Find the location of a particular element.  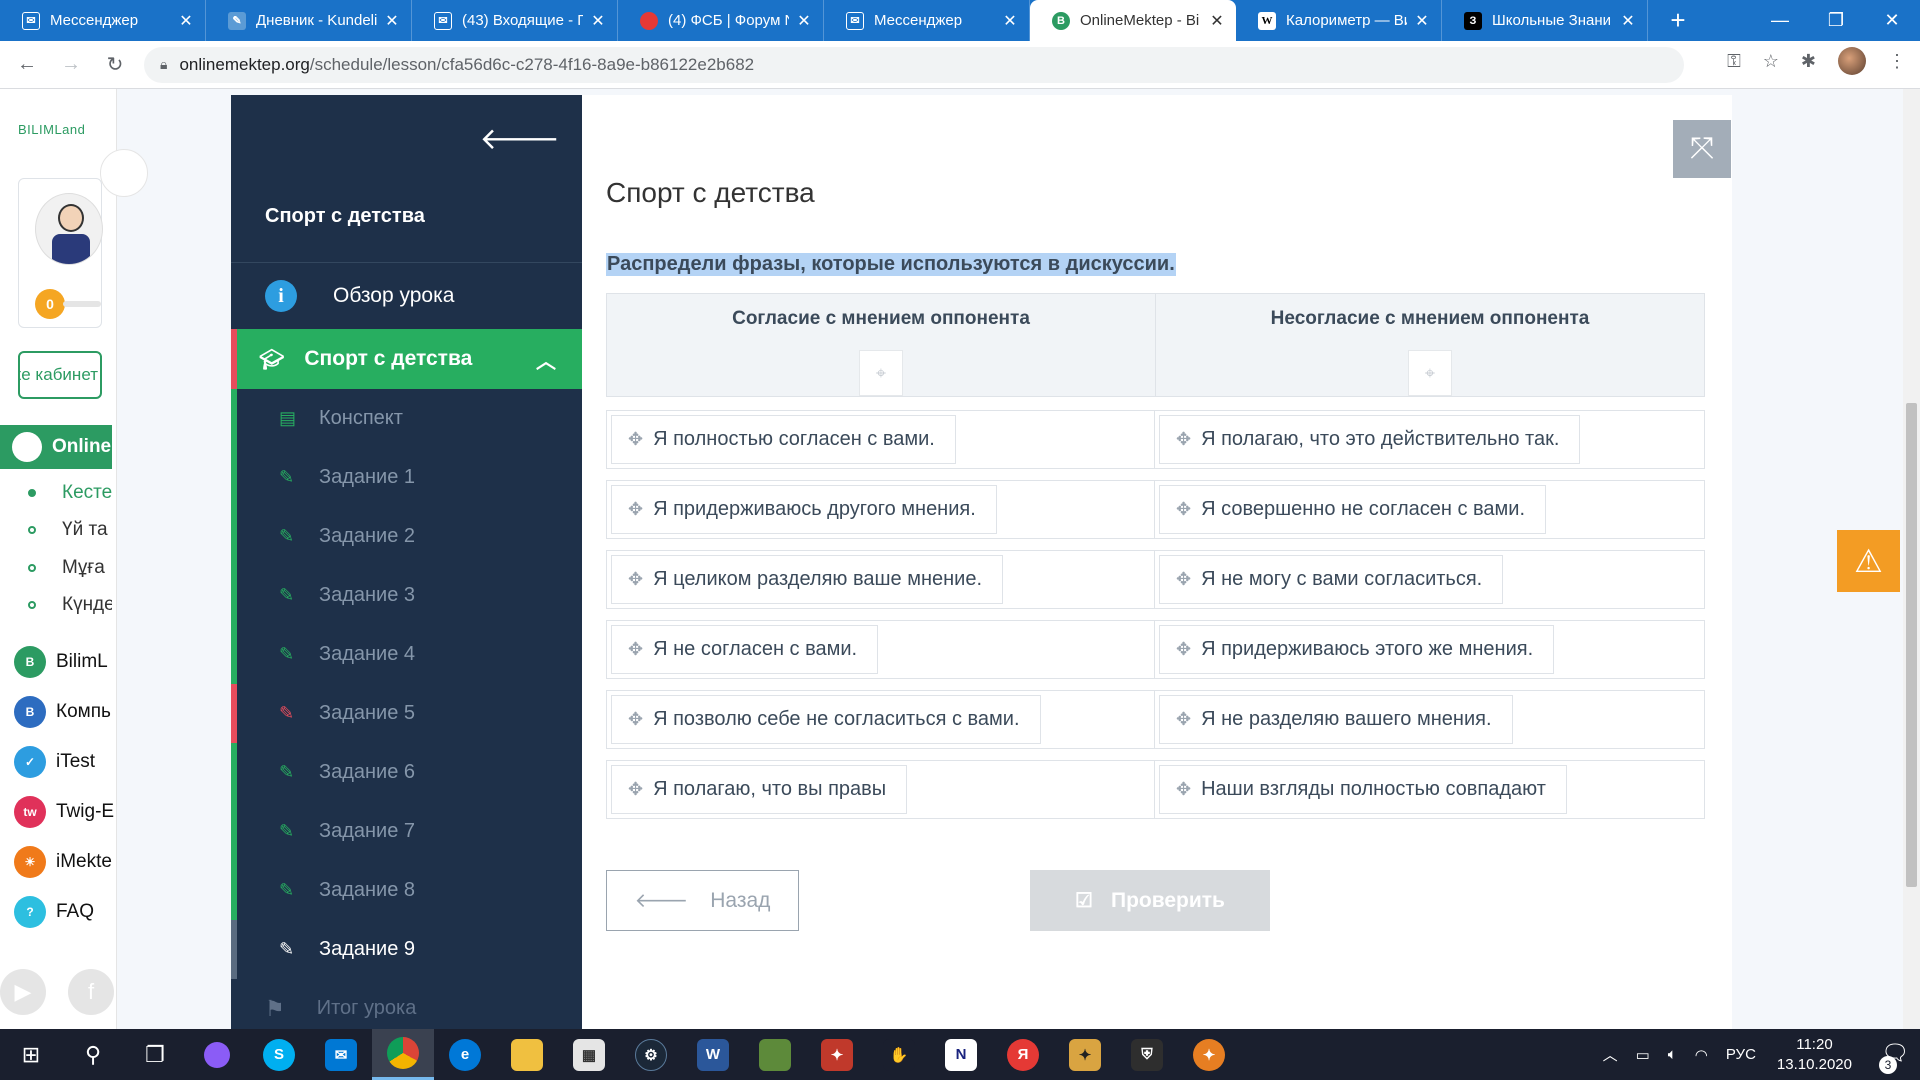

world-of-tanks-icon: ⛨ is located at coordinates (1147, 1054).